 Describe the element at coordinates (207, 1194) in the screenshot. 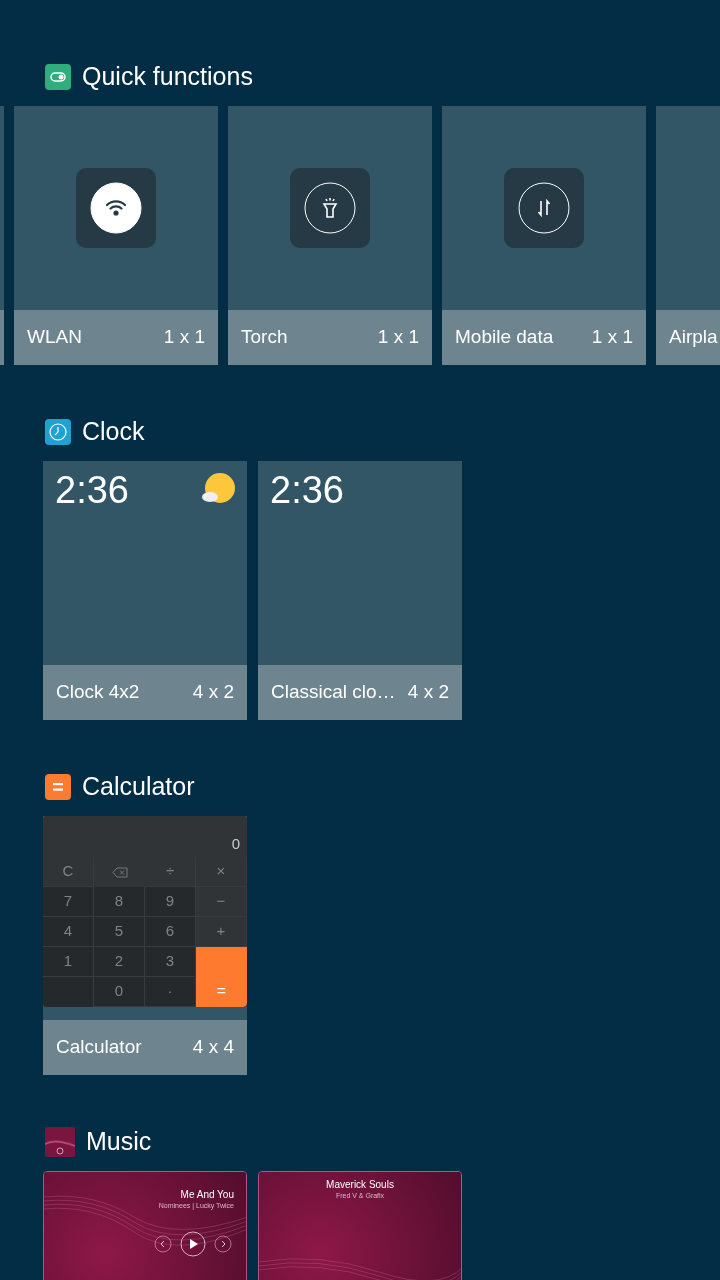

I see `song-title: Me And You` at that location.